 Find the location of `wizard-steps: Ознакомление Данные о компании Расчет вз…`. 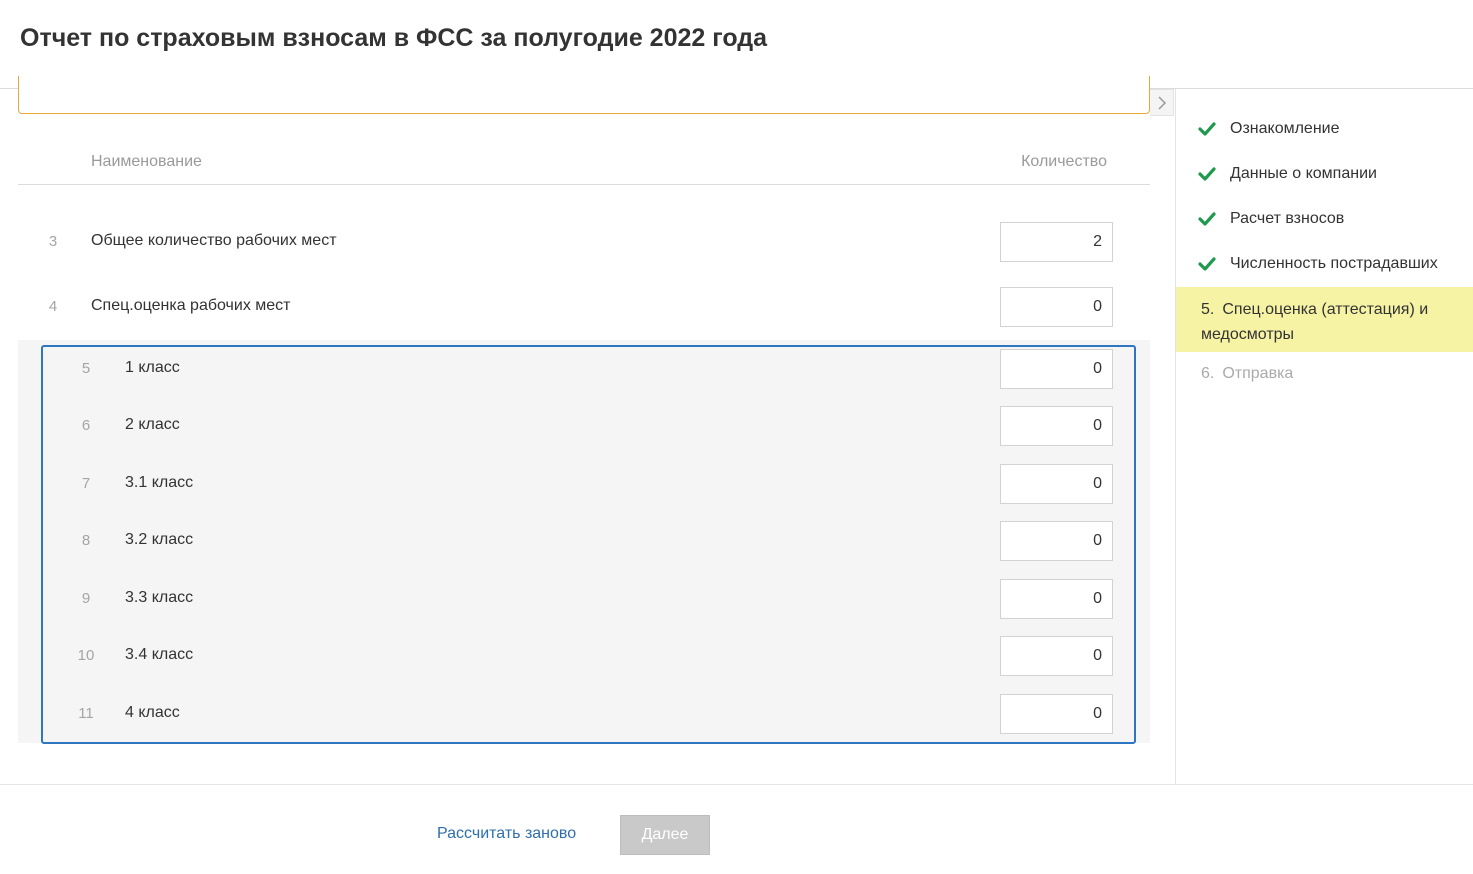

wizard-steps: Ознакомление Данные о компании Расчет вз… is located at coordinates (1324, 252).